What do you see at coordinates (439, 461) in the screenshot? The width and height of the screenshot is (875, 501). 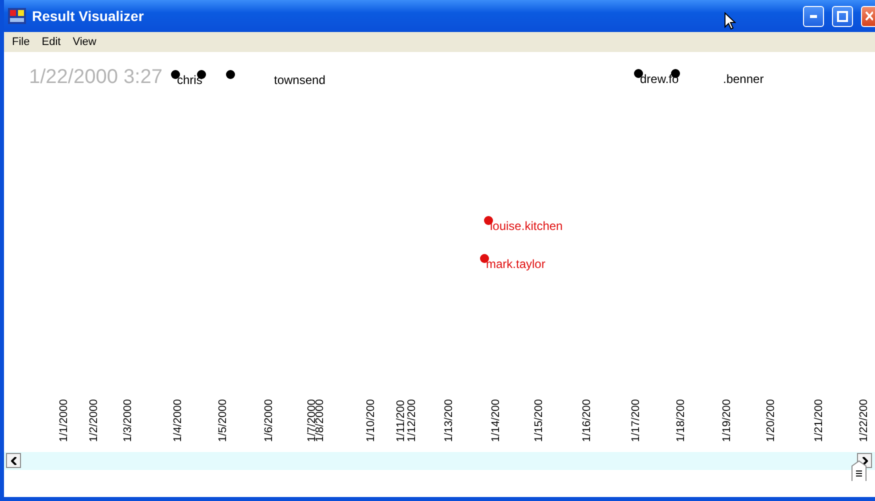 I see `scroll-track` at bounding box center [439, 461].